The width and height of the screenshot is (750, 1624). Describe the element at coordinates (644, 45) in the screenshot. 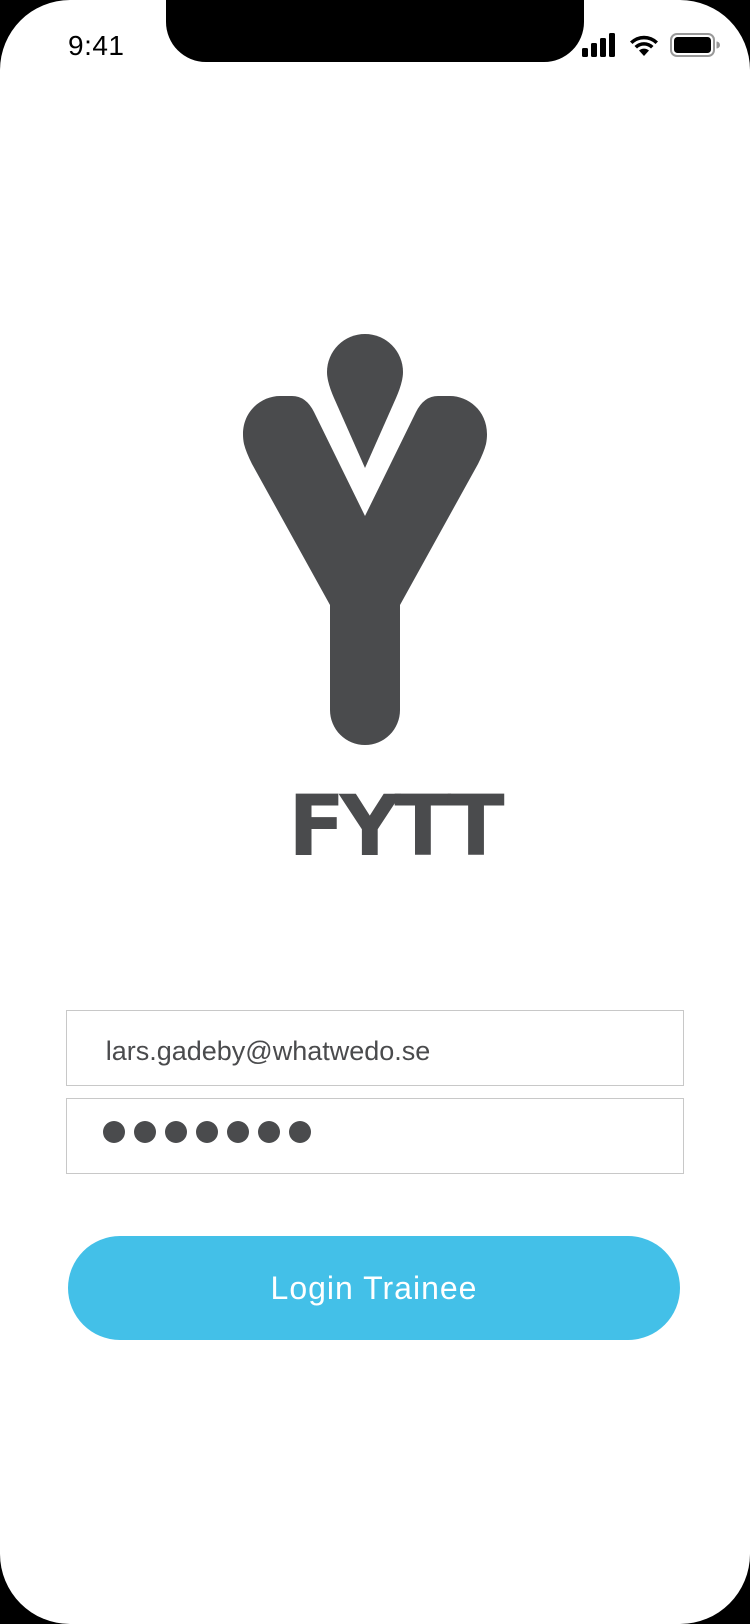

I see `wifi-icon` at that location.